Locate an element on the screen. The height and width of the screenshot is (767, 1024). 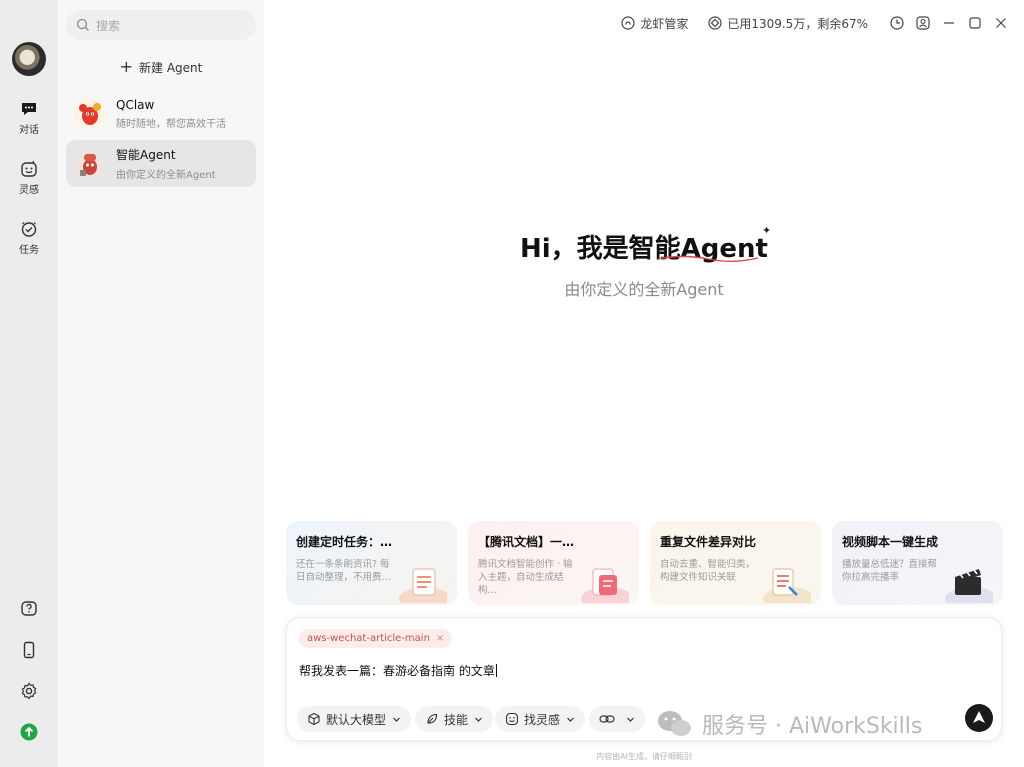
top-bar: 龙虾管家 已用1309.5万，剩余67% is located at coordinates (804, 23).